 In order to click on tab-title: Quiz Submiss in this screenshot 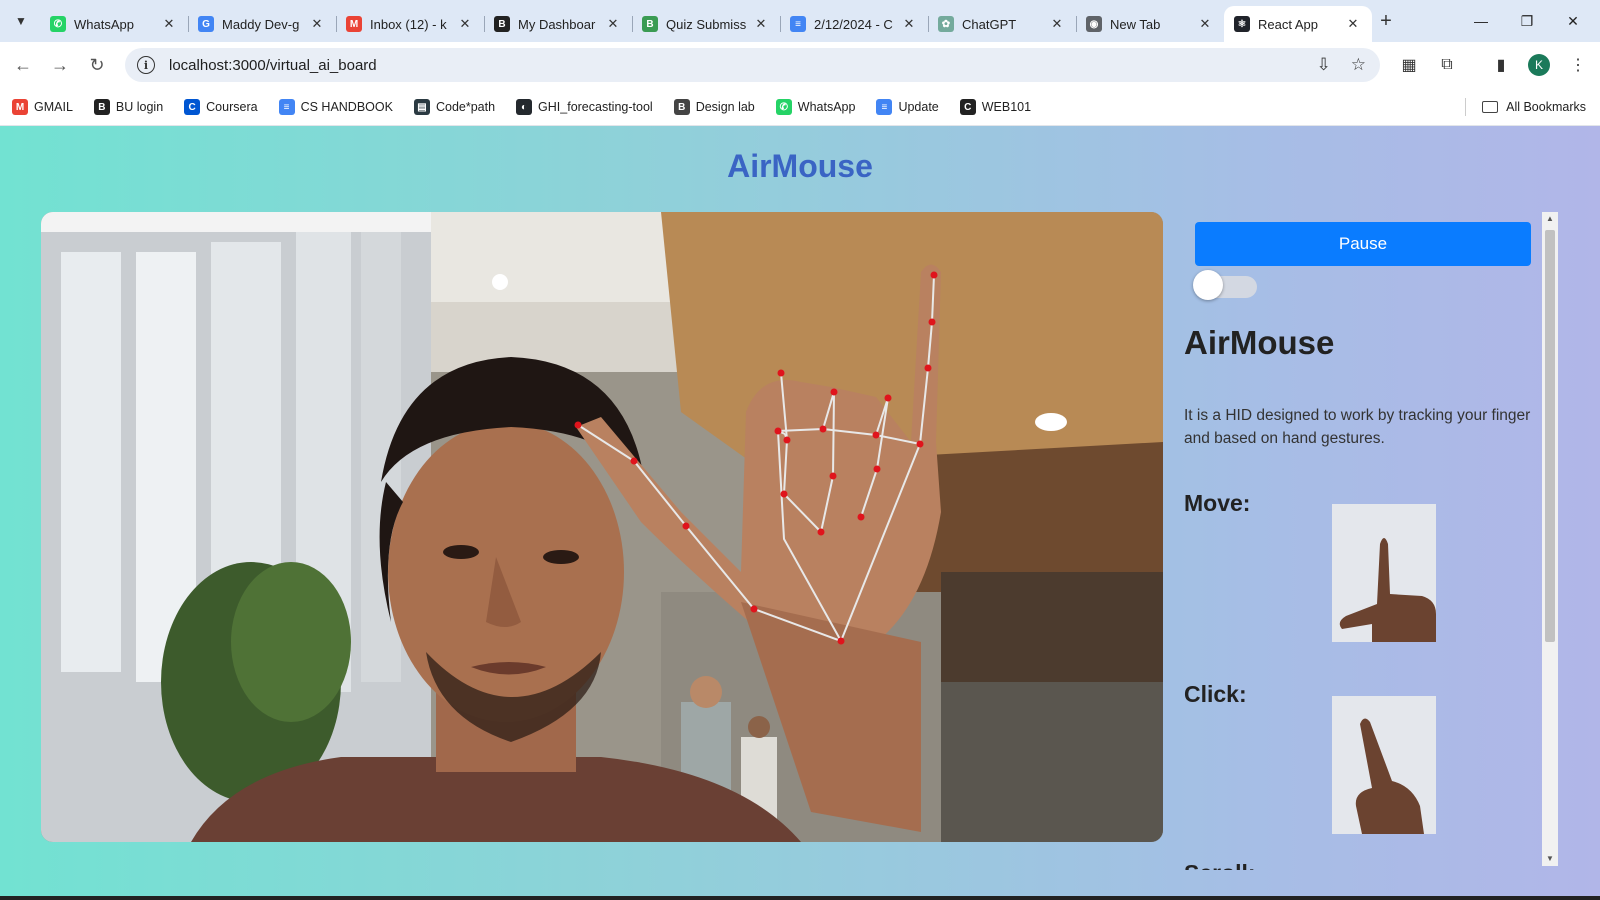, I will do `click(706, 24)`.